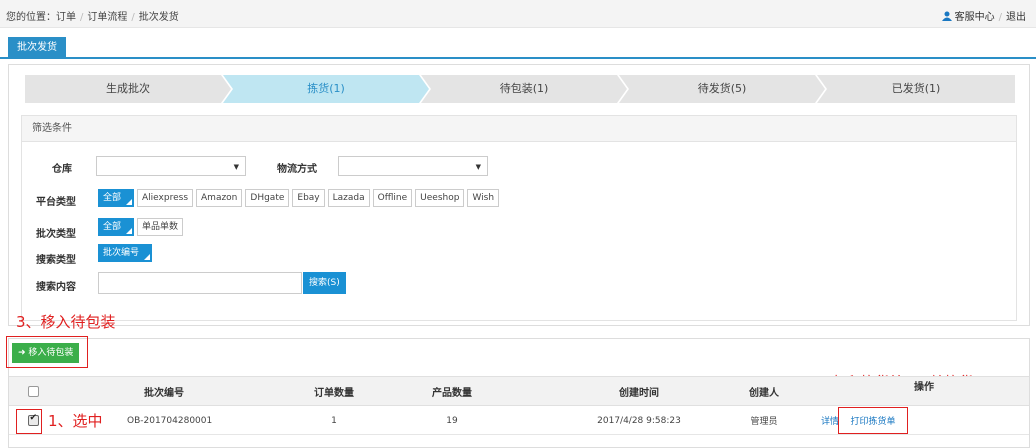  I want to click on step-label: 待包装(1), so click(524, 88).